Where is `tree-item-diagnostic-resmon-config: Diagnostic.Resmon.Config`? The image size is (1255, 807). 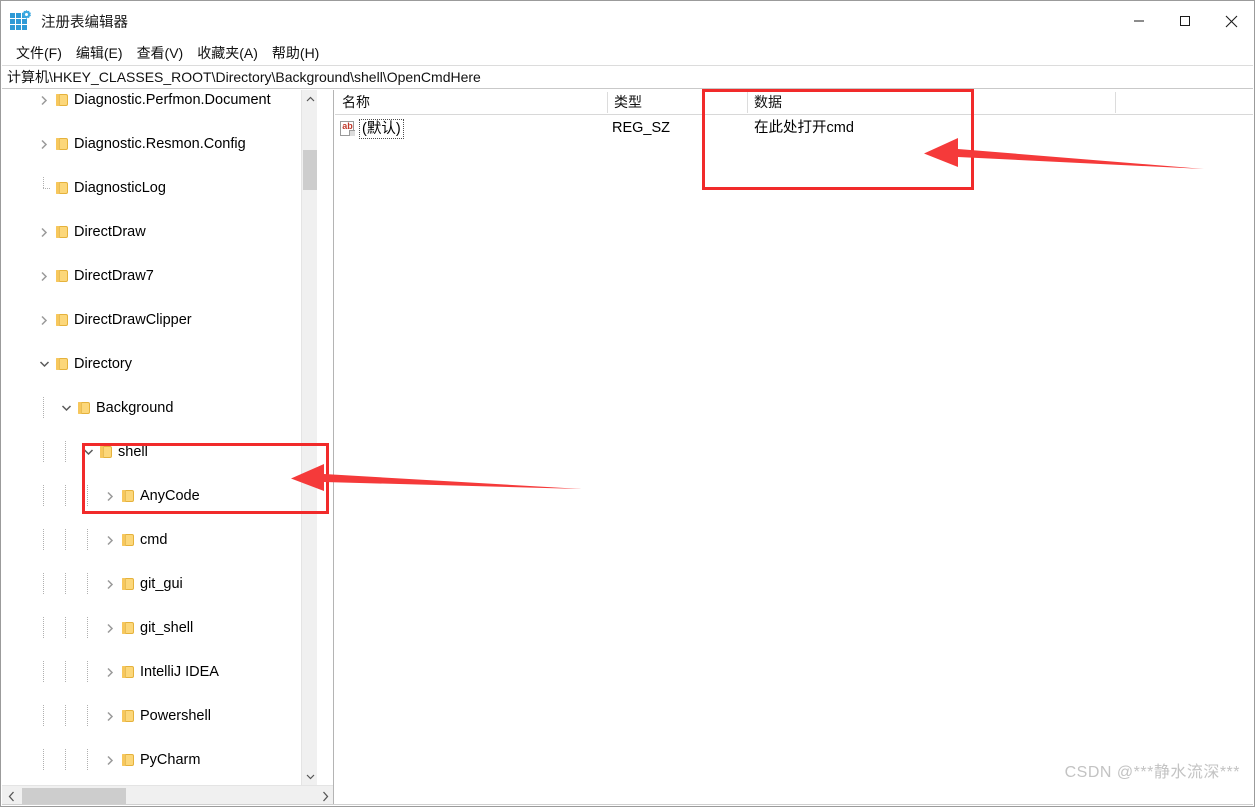
tree-item-diagnostic-resmon-config: Diagnostic.Resmon.Config is located at coordinates (159, 144).